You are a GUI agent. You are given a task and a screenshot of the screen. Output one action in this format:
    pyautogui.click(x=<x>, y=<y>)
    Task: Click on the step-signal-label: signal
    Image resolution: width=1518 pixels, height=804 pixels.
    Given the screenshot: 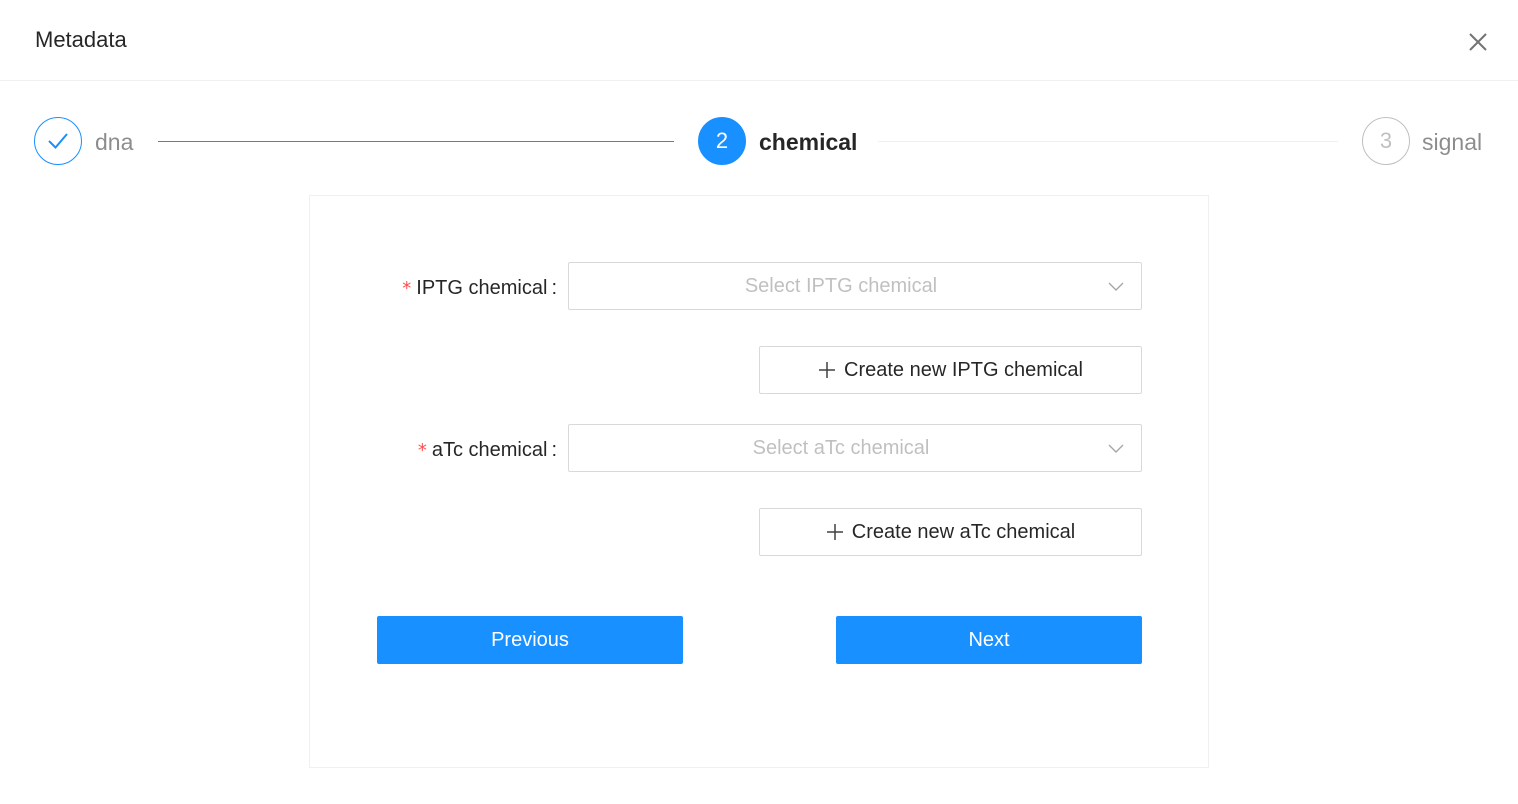 What is the action you would take?
    pyautogui.click(x=1452, y=142)
    